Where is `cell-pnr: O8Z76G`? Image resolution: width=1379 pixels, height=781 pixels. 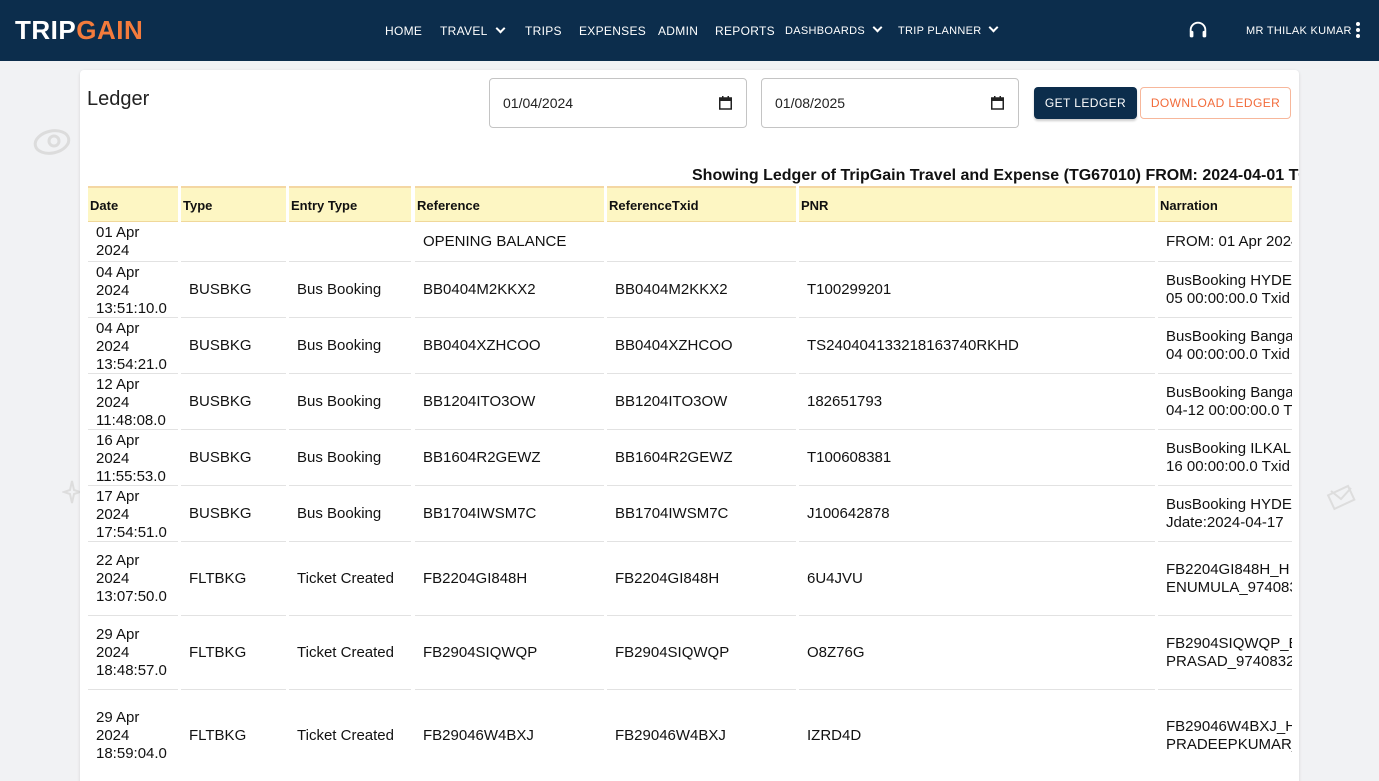
cell-pnr: O8Z76G is located at coordinates (977, 653).